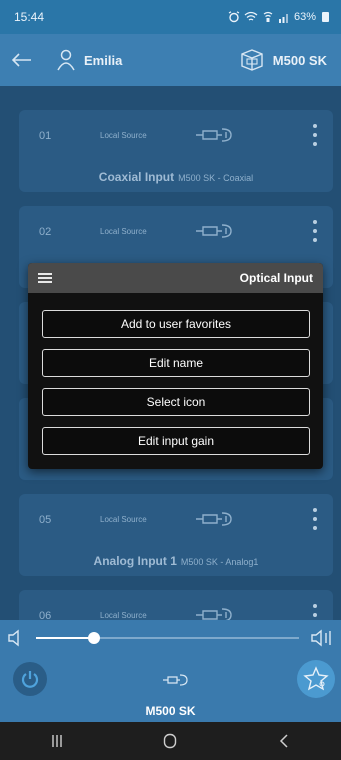 The height and width of the screenshot is (760, 341). What do you see at coordinates (304, 17) in the screenshot?
I see `battery-percent: 63%` at bounding box center [304, 17].